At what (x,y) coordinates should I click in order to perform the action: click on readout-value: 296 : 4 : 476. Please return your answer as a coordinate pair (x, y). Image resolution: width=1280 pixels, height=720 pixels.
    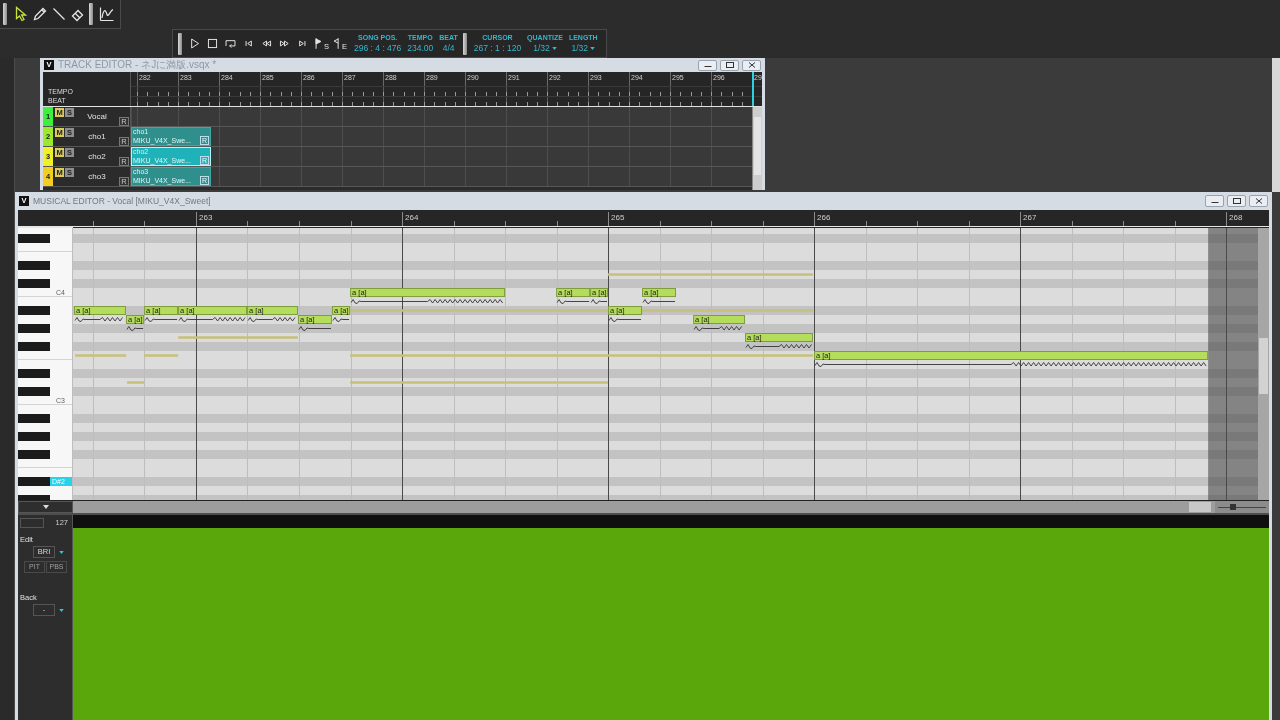
    Looking at the image, I should click on (378, 48).